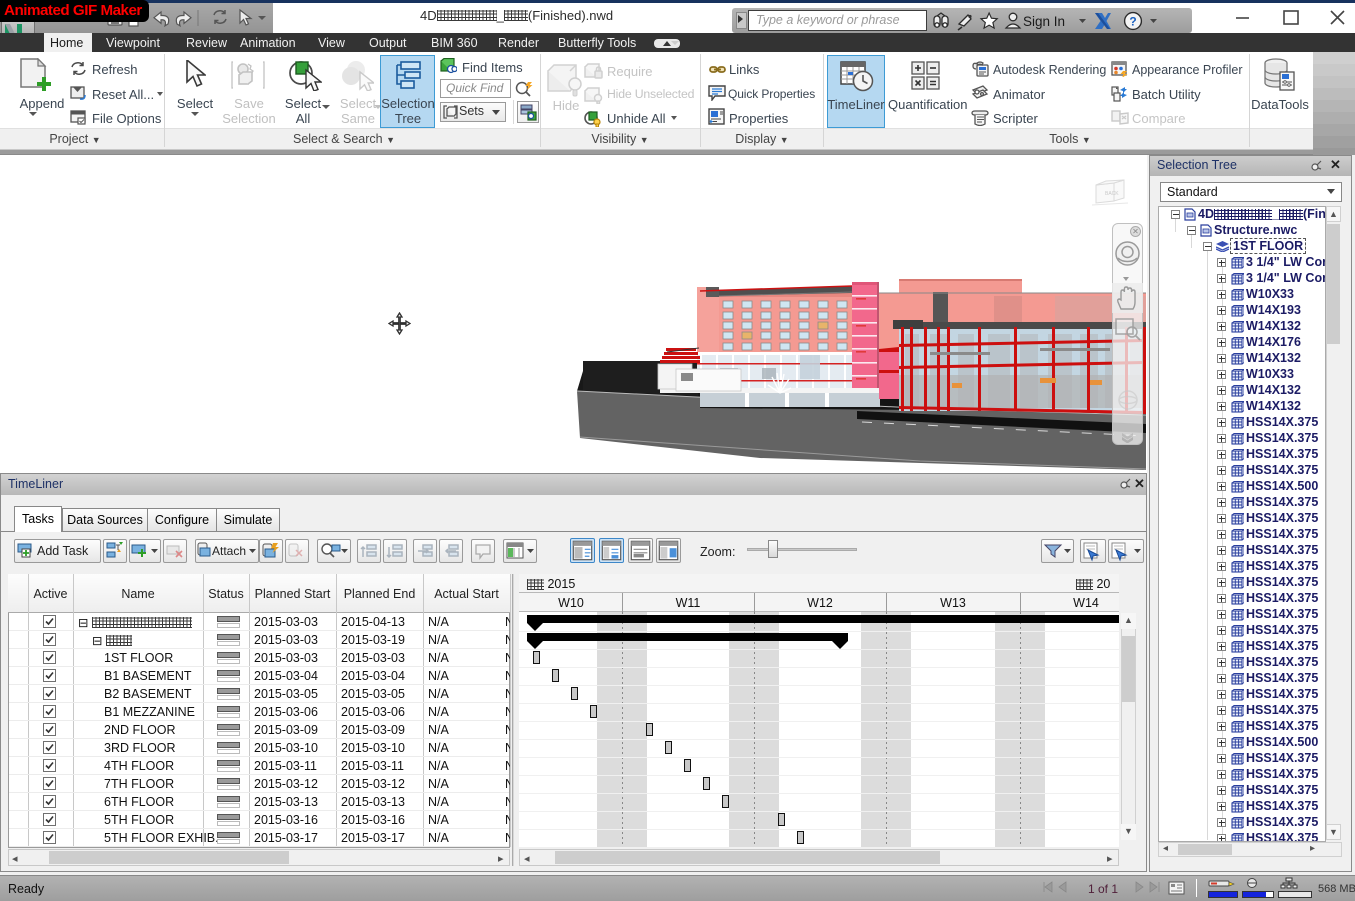 The height and width of the screenshot is (901, 1355). I want to click on svg-text: Sign In, so click(1044, 21).